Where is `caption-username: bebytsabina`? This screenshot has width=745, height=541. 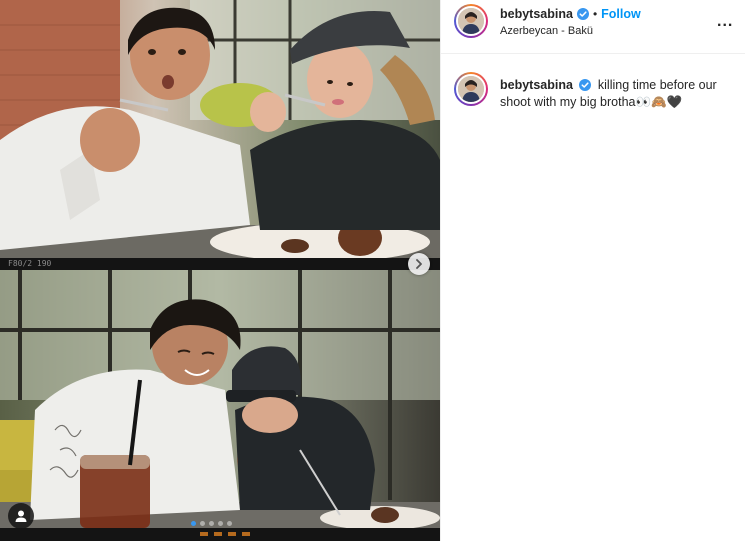
caption-username: bebytsabina is located at coordinates (536, 85).